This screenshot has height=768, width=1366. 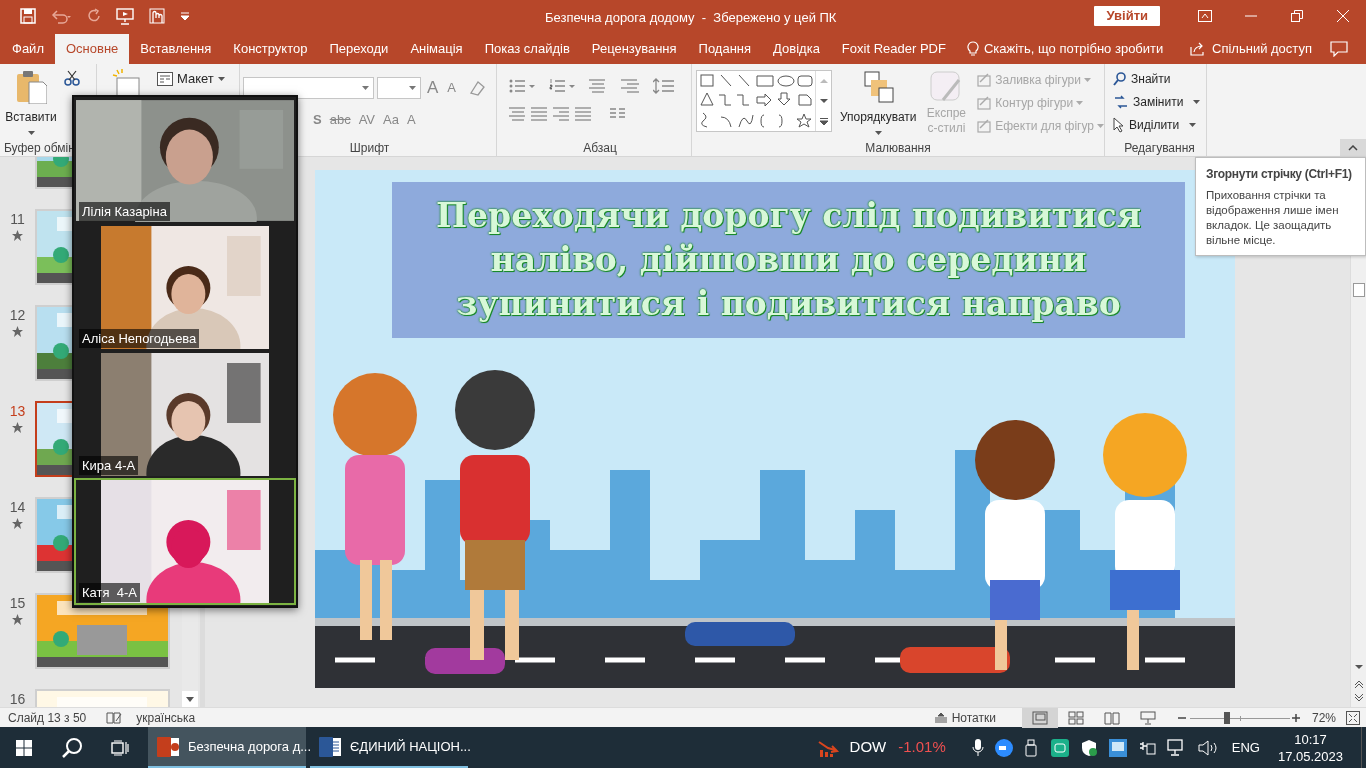 I want to click on ribbon-tab: Подання, so click(x=725, y=49).